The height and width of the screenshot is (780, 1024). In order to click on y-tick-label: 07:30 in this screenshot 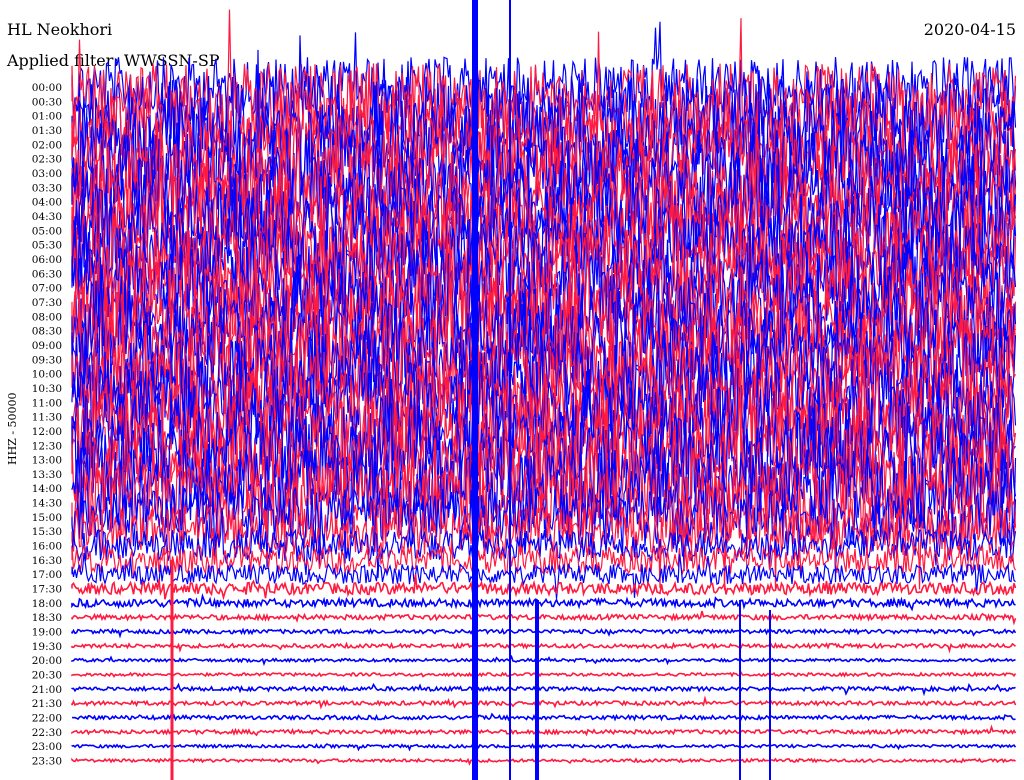, I will do `click(47, 303)`.